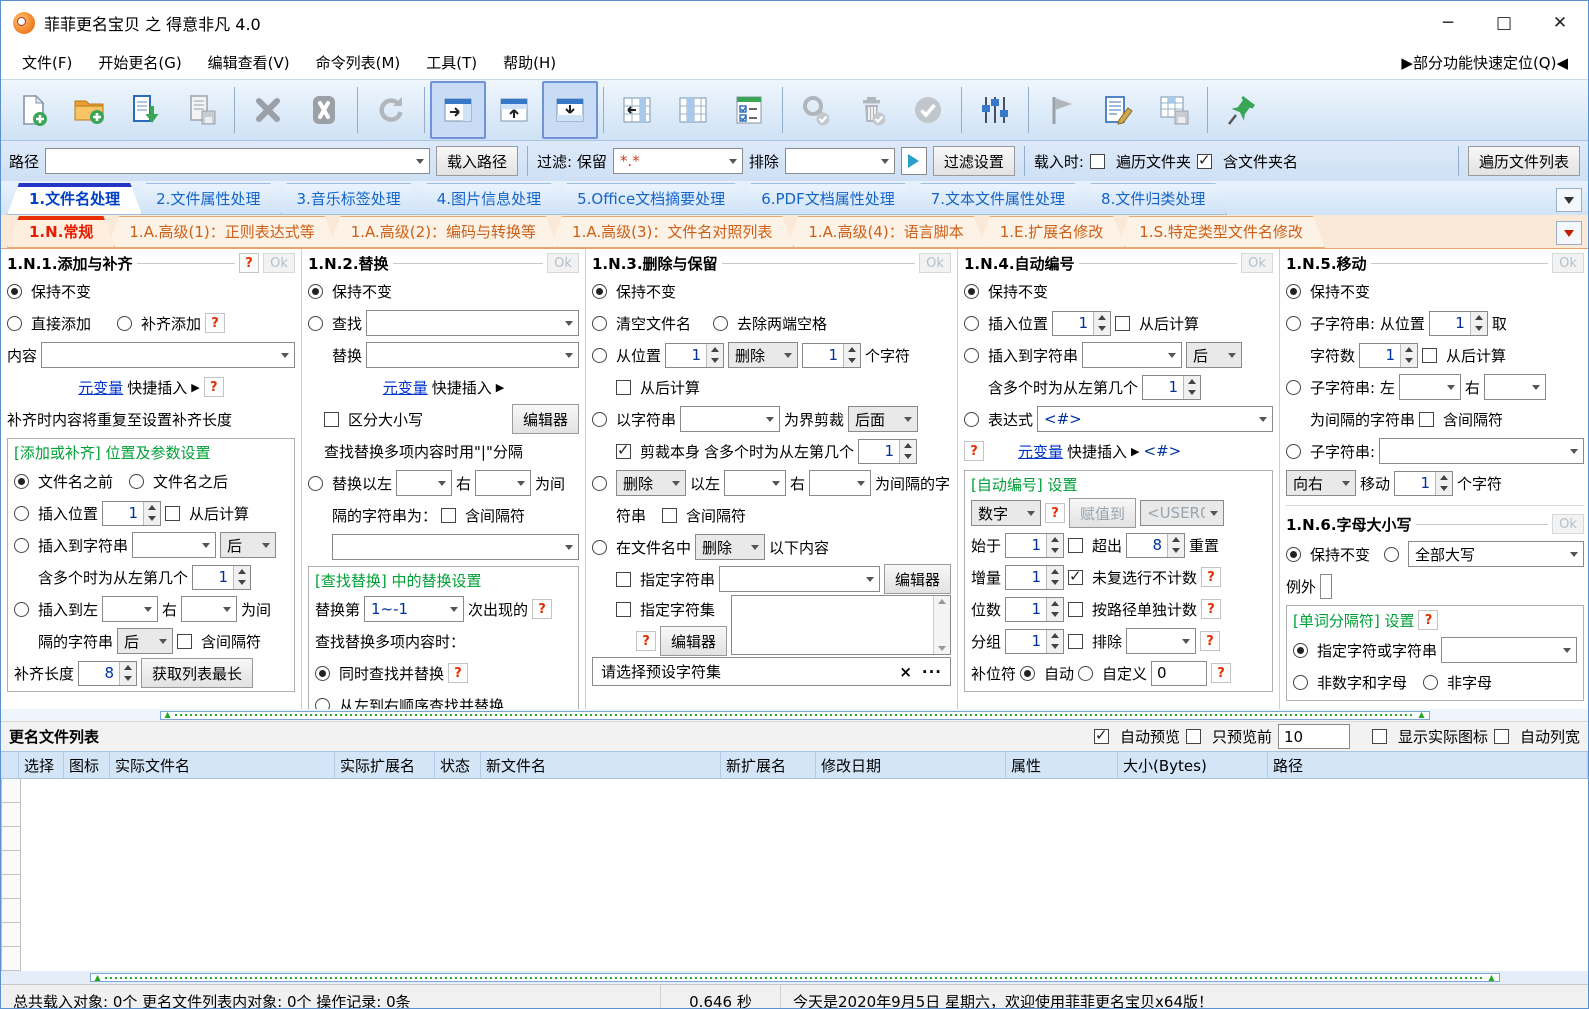 The width and height of the screenshot is (1589, 1009). I want to click on cut-self-checkbox, so click(623, 450).